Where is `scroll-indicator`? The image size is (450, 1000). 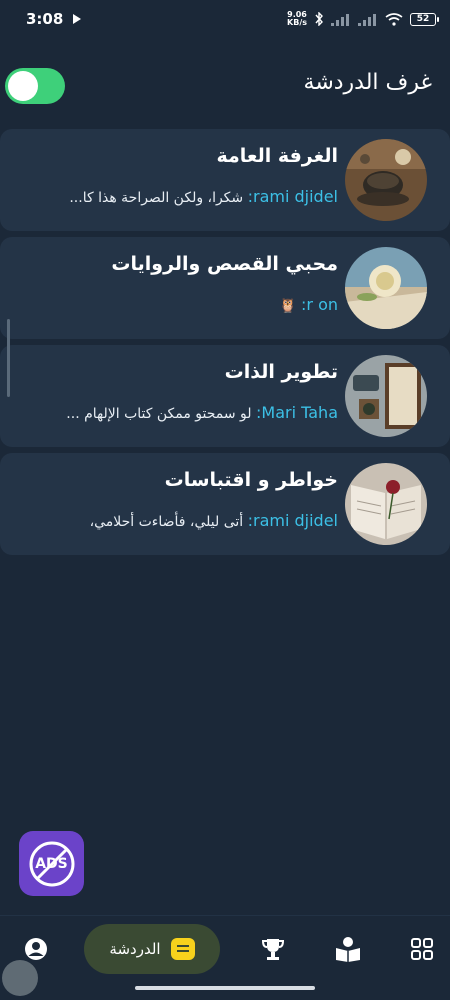 scroll-indicator is located at coordinates (8, 358).